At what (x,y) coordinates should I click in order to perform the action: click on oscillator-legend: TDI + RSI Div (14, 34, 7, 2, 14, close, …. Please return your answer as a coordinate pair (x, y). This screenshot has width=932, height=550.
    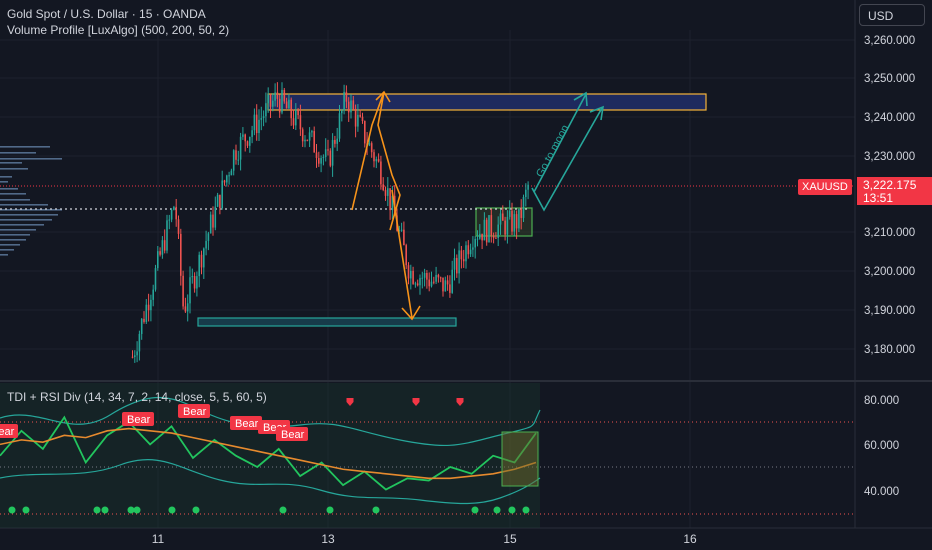
    Looking at the image, I should click on (137, 397).